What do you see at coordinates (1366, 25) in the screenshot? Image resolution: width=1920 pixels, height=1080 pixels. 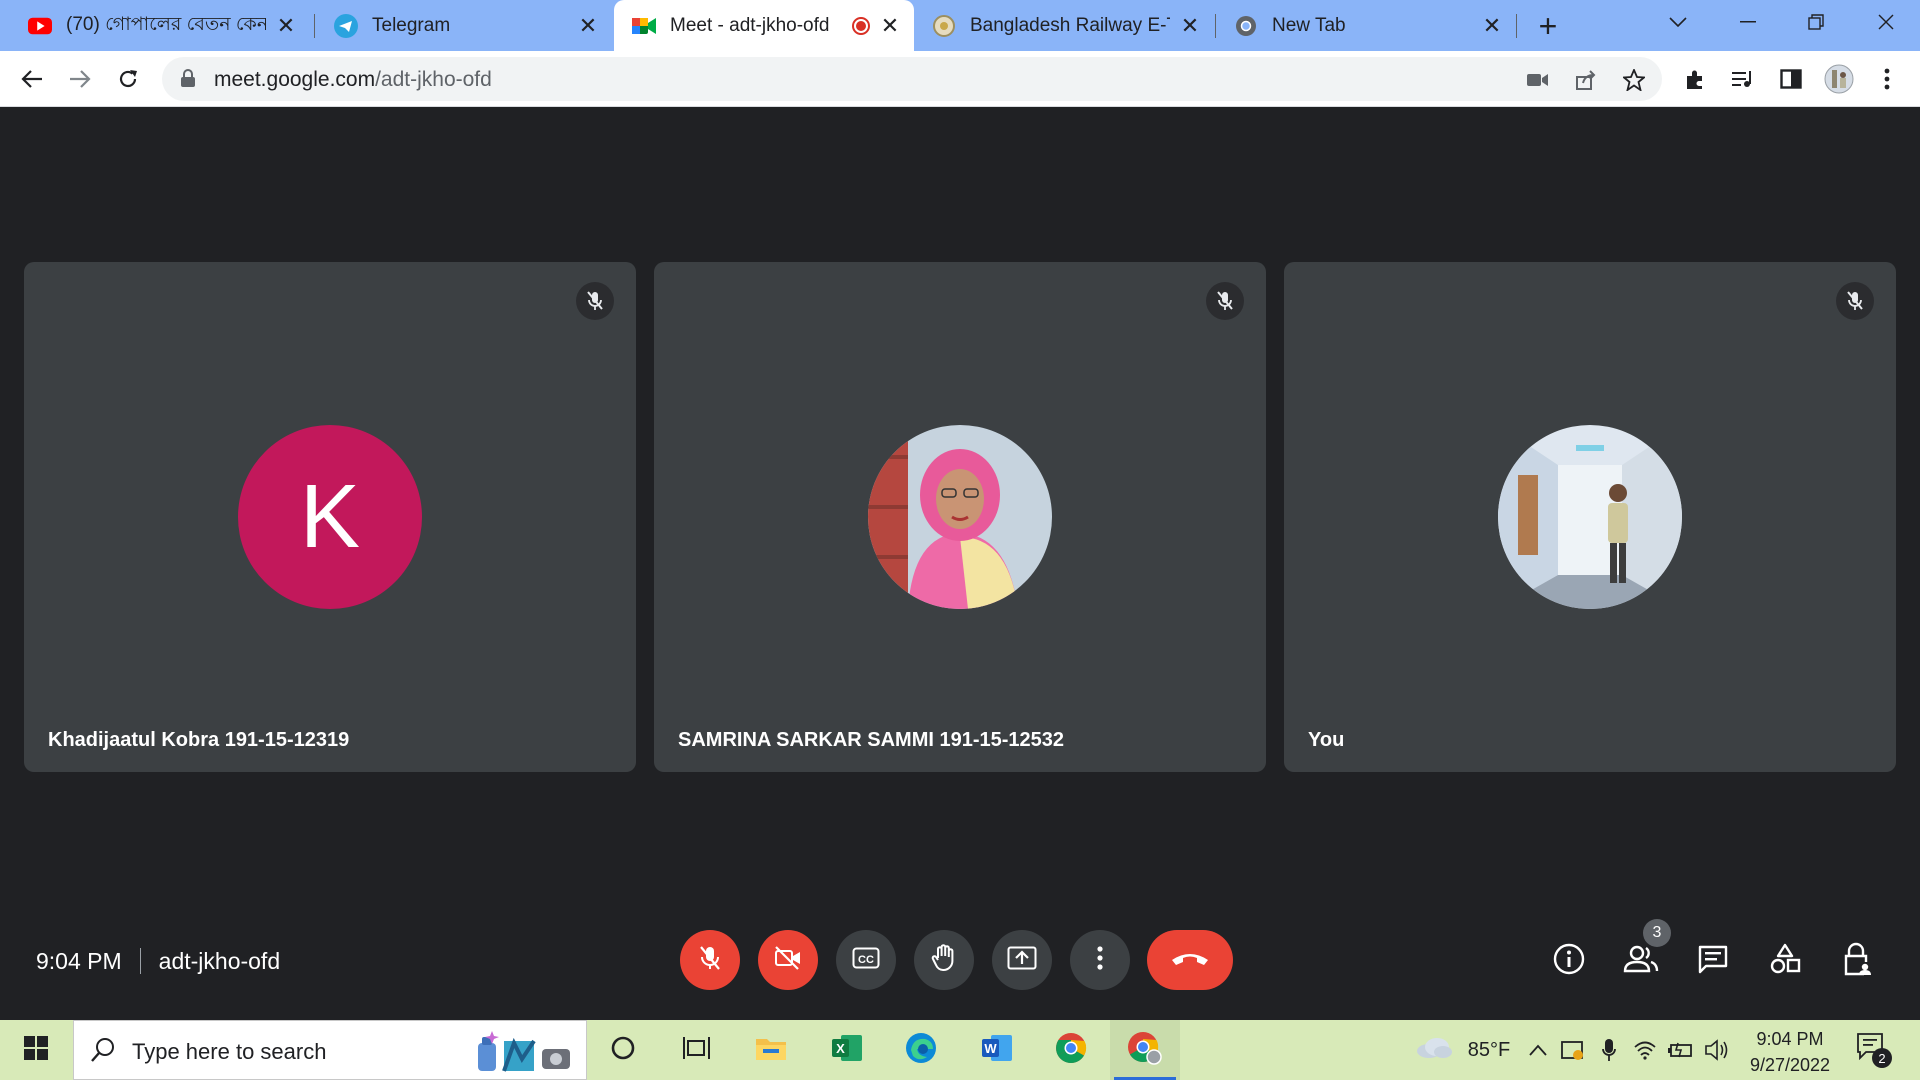 I see `tab-new-tab: New Tab ✕` at bounding box center [1366, 25].